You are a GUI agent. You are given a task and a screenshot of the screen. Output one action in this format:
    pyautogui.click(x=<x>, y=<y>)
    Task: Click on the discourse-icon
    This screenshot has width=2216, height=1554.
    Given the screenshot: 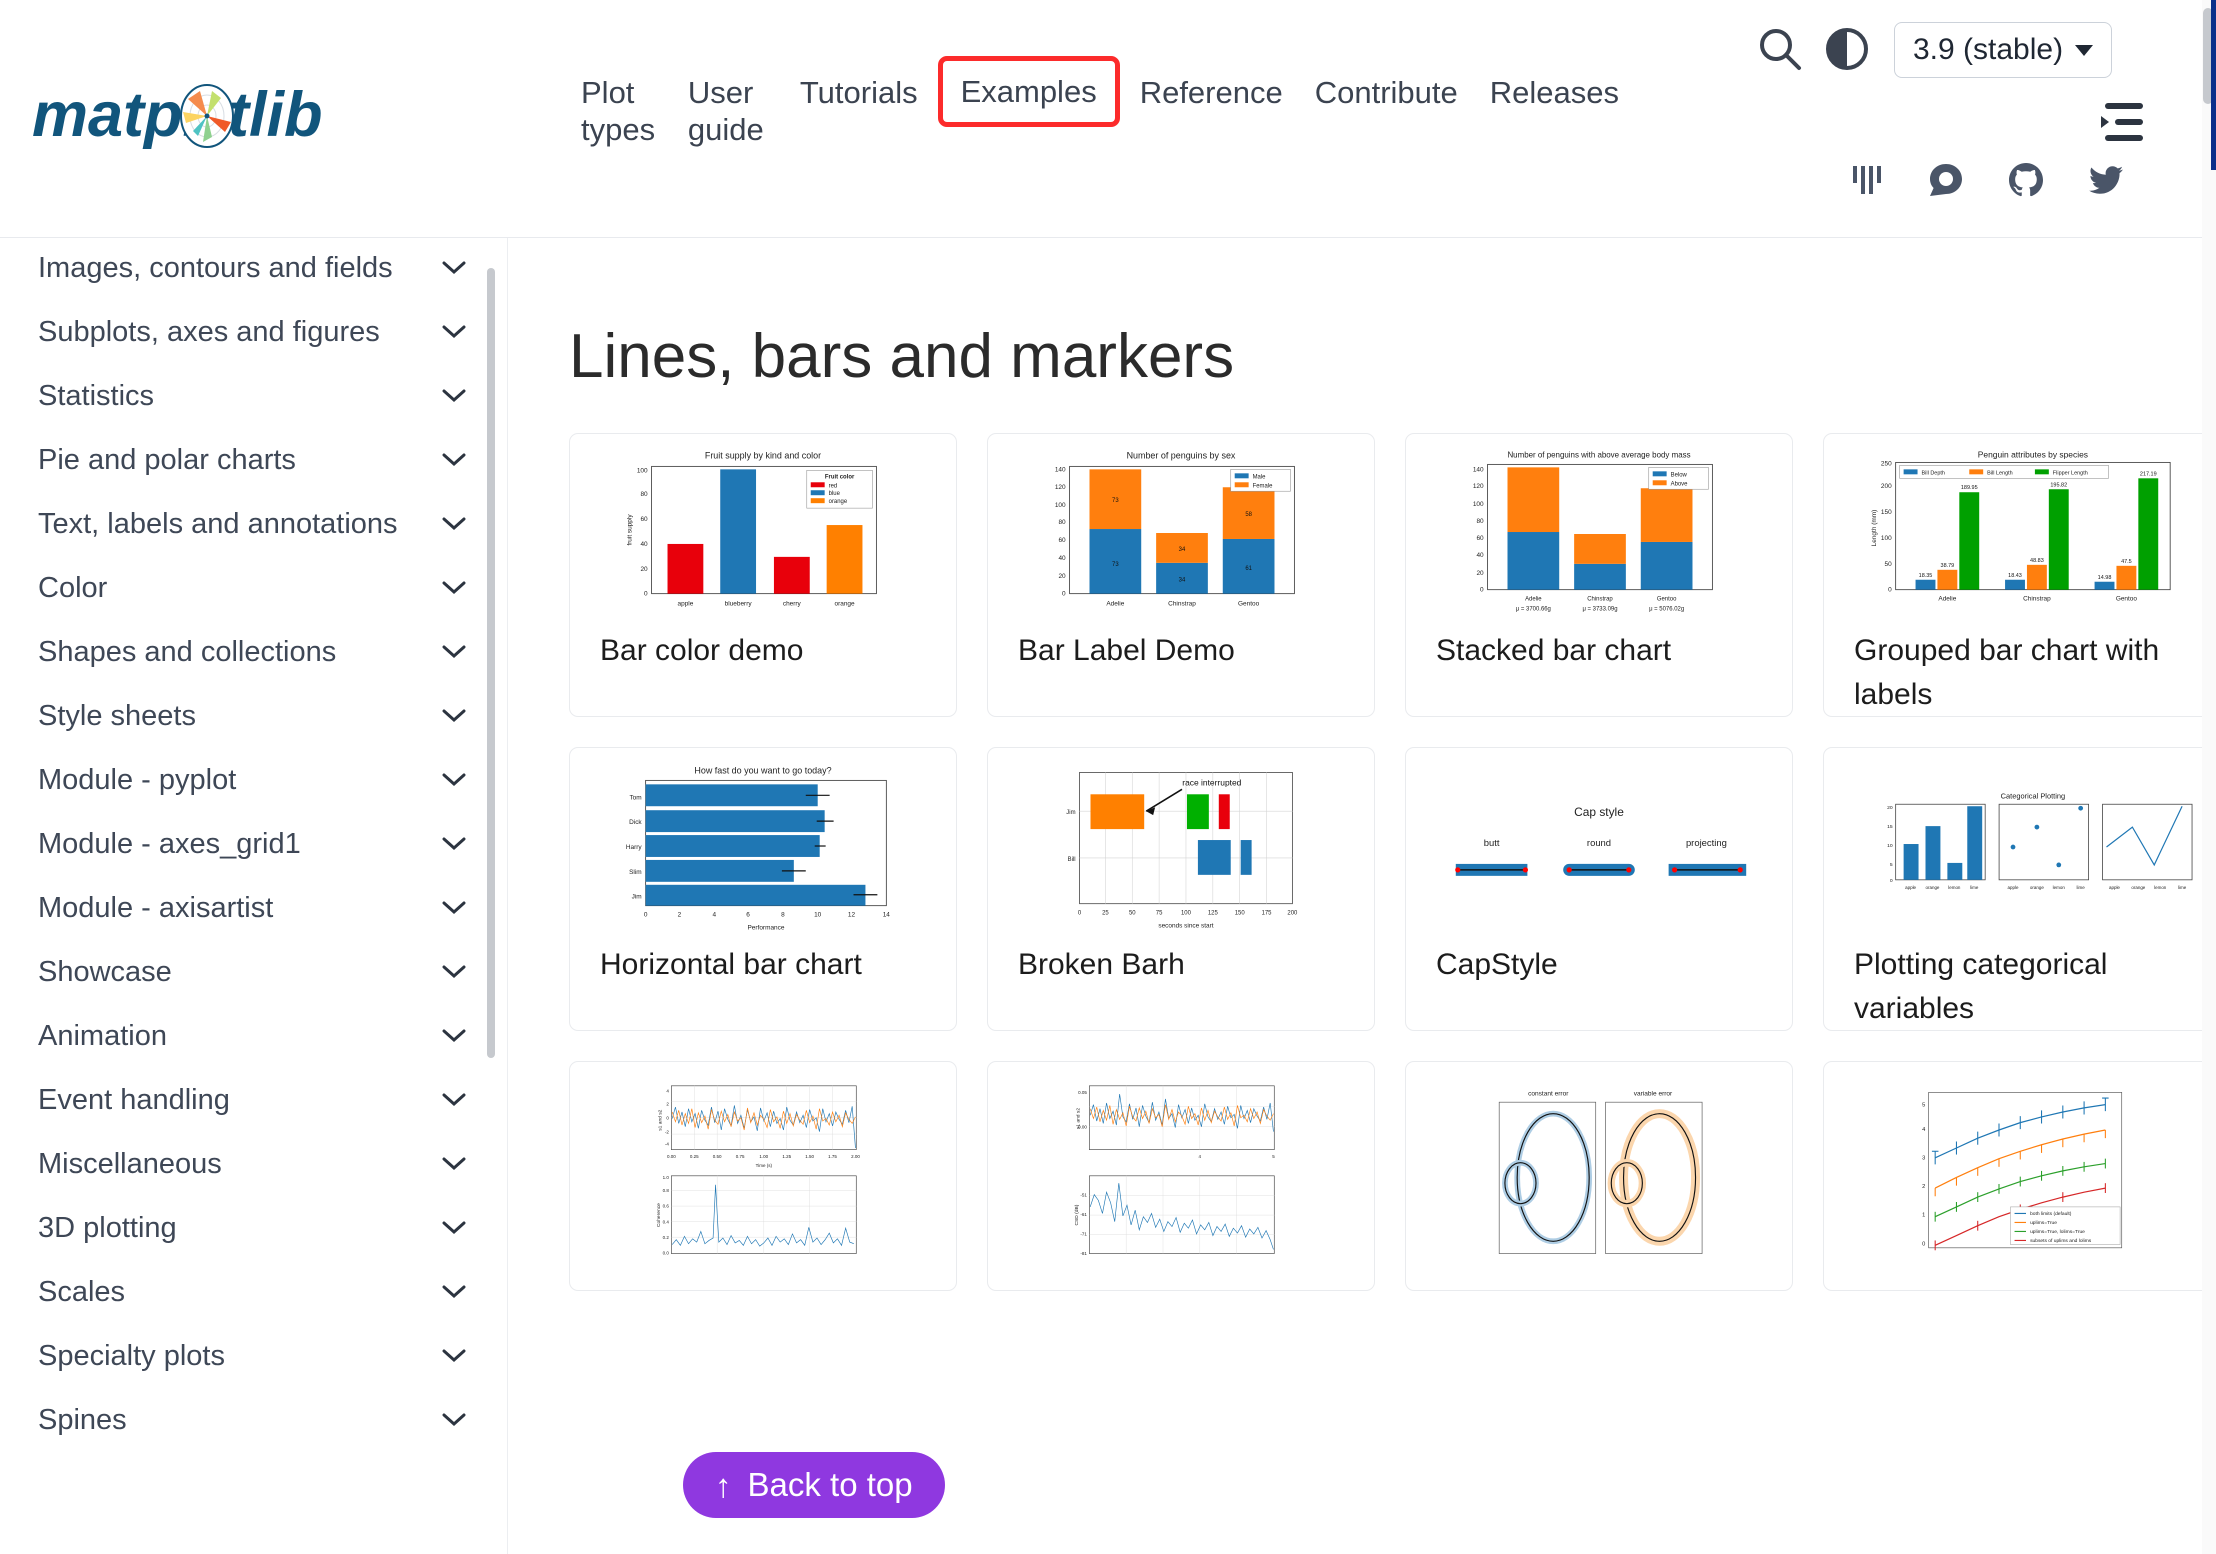 What is the action you would take?
    pyautogui.click(x=1946, y=180)
    